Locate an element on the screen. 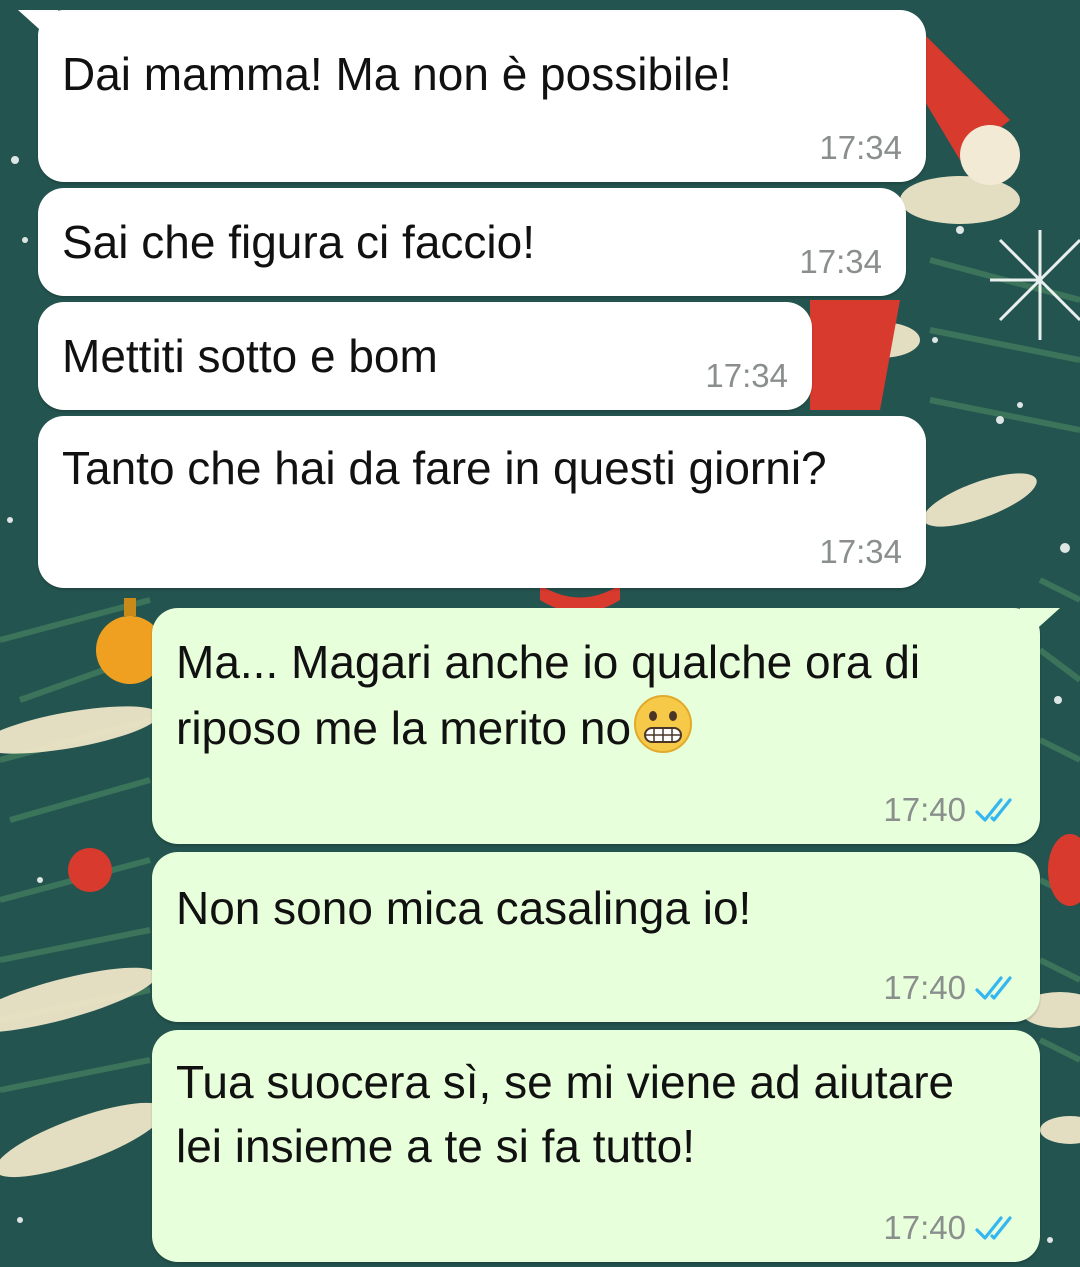  message-incoming: Mettiti sotto e bom 17:34 is located at coordinates (425, 356).